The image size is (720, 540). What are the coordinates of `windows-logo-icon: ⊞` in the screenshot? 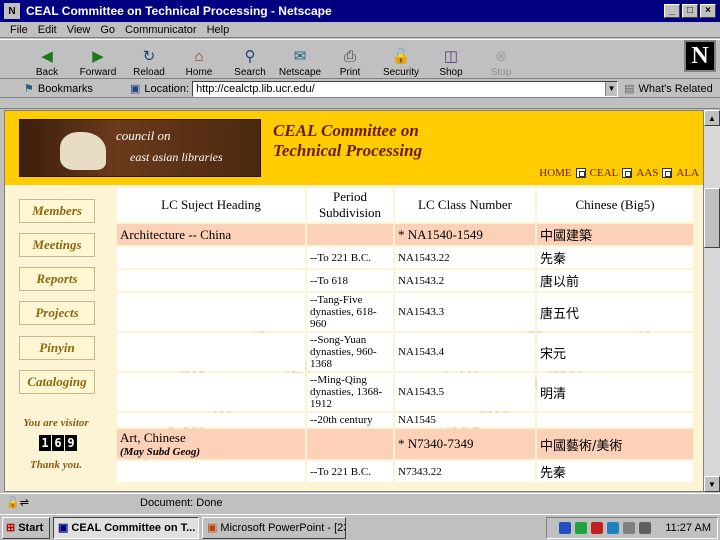 It's located at (11, 528).